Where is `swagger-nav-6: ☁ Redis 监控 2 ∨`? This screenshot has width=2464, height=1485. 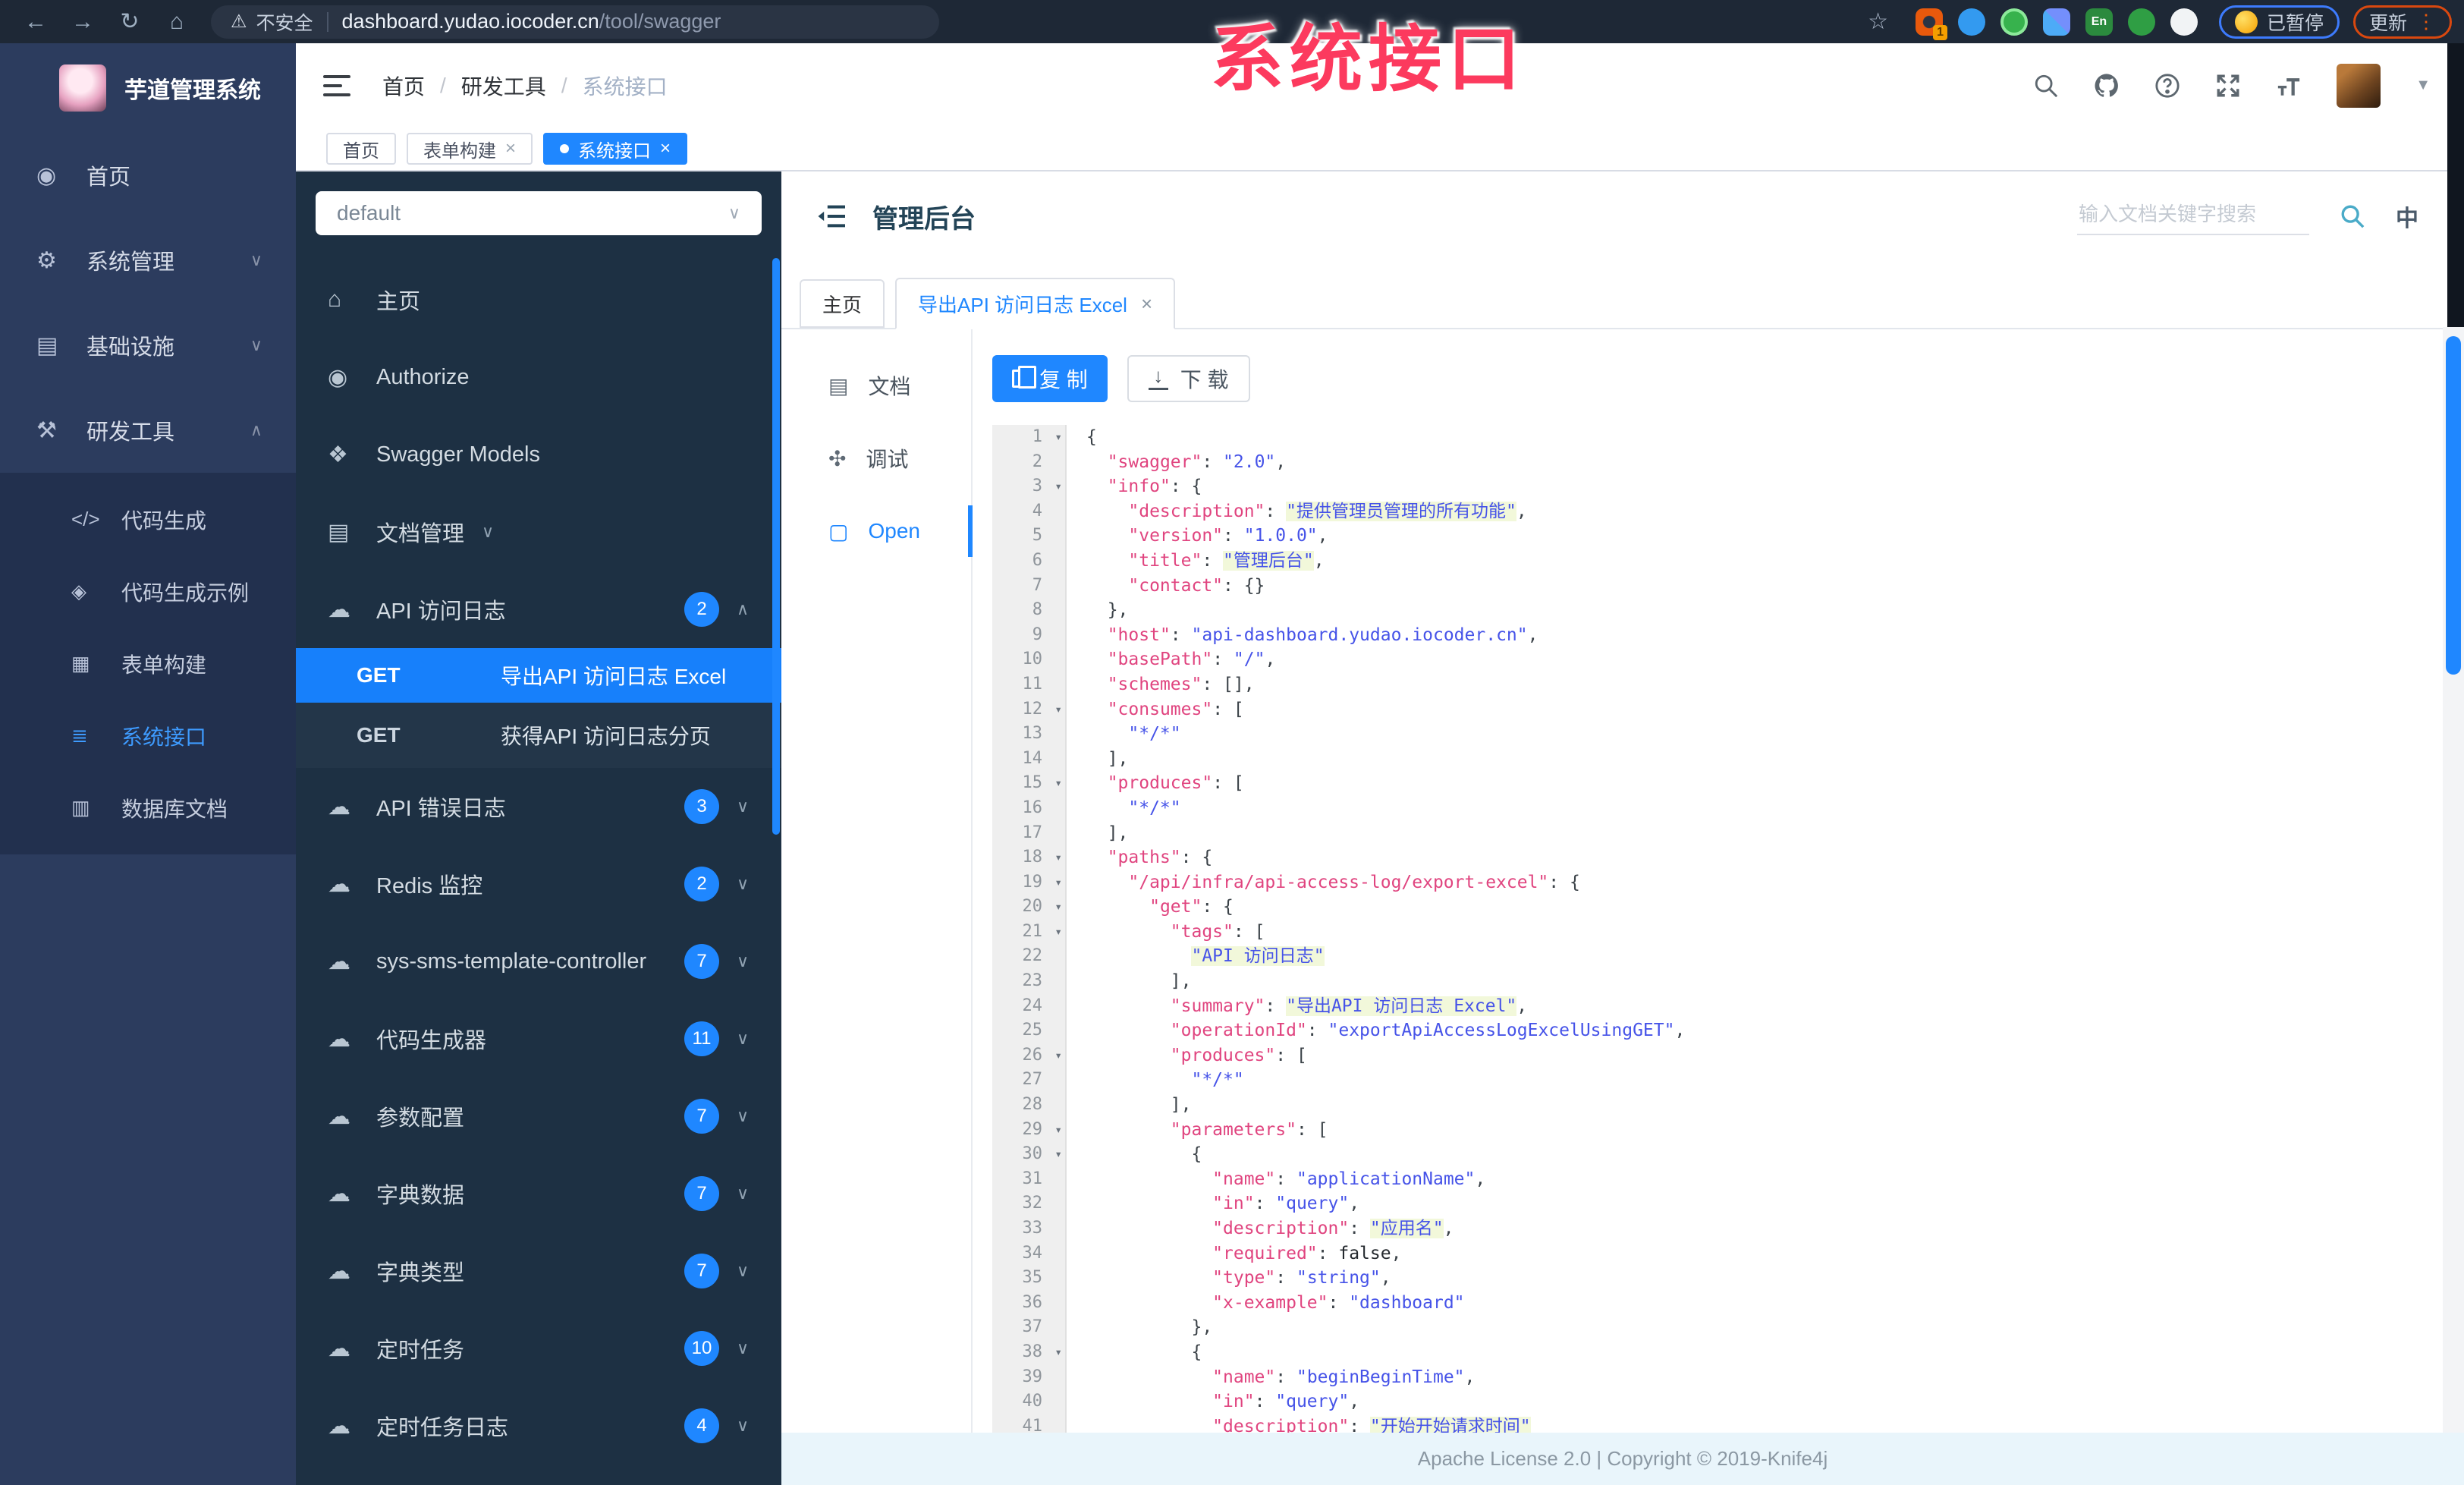 swagger-nav-6: ☁ Redis 监控 2 ∨ is located at coordinates (538, 884).